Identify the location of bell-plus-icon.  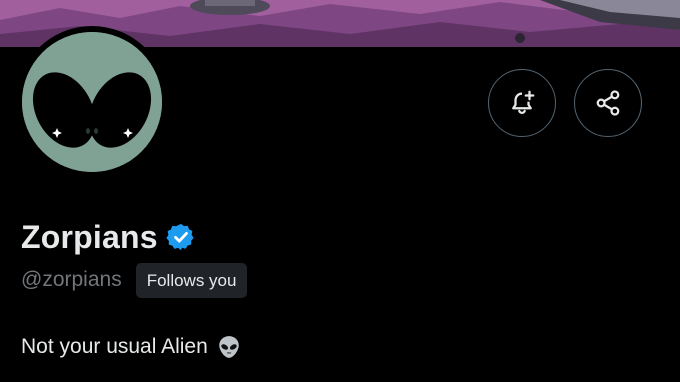
(523, 102).